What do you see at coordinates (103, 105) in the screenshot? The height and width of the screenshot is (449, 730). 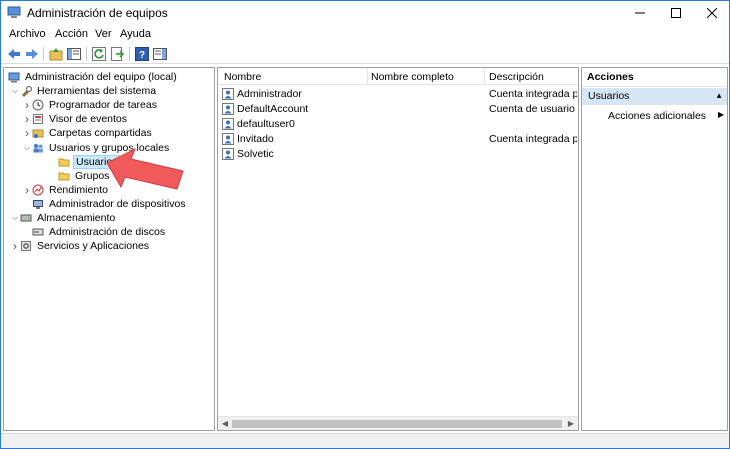 I see `tree-item-label: Programador de tareas` at bounding box center [103, 105].